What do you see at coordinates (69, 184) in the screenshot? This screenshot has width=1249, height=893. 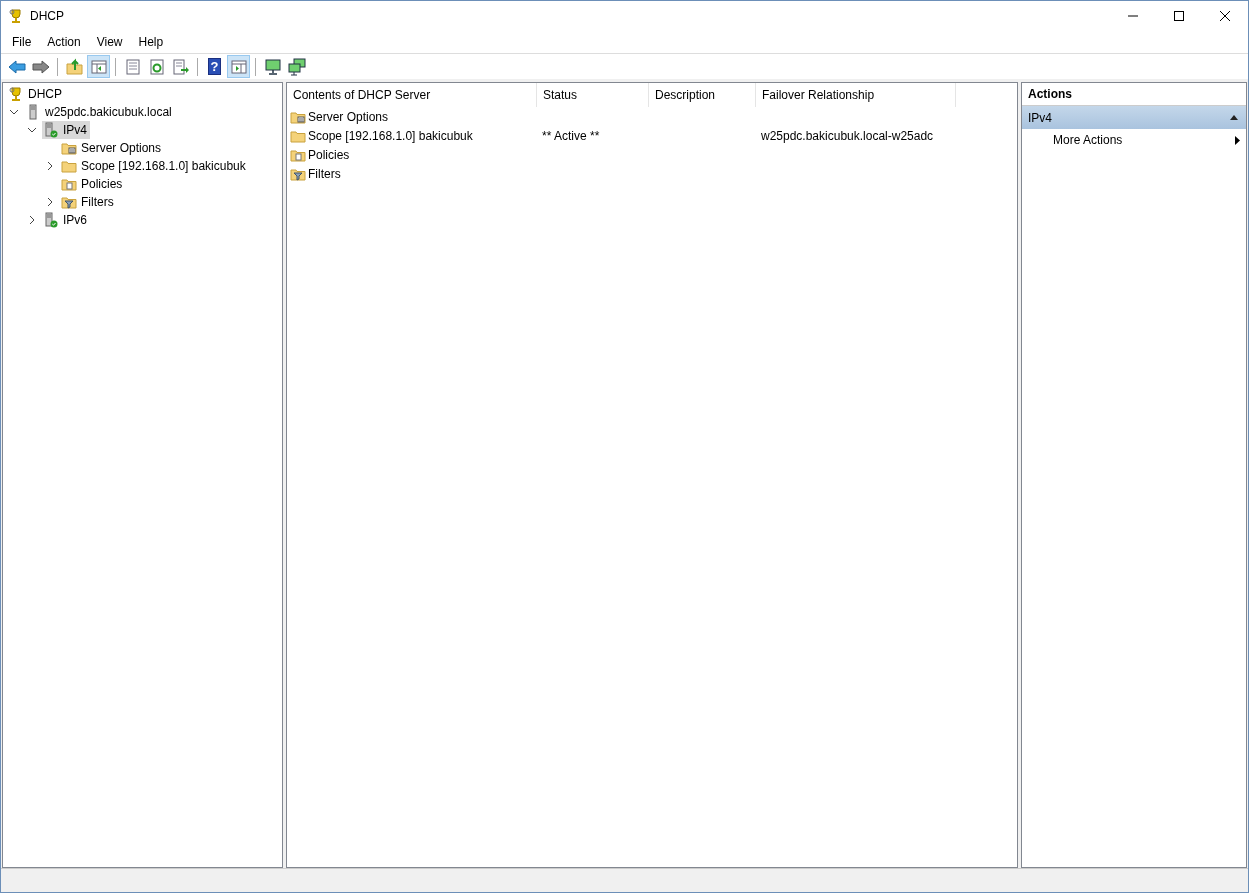 I see `policy-folder-icon` at bounding box center [69, 184].